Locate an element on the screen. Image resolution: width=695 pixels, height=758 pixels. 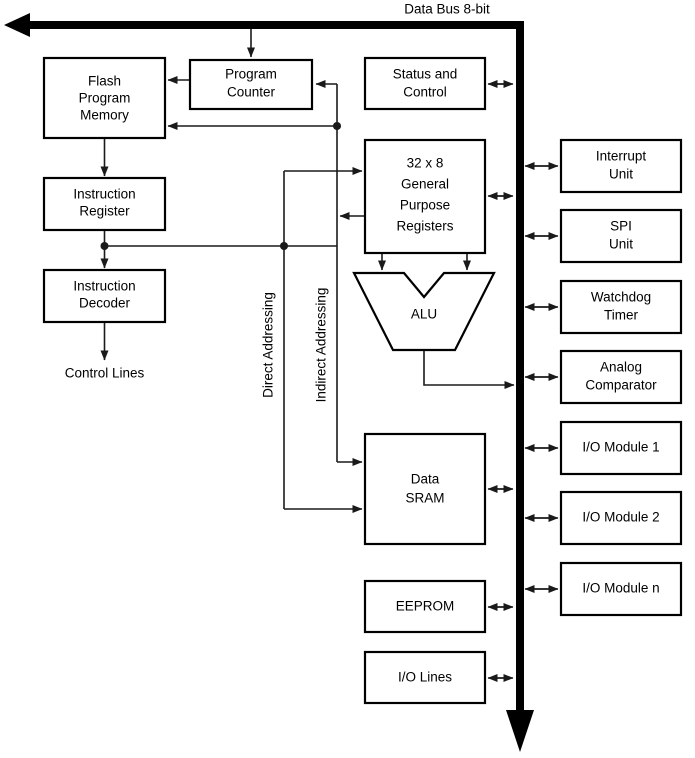
data-sram-label-line2: SRAM is located at coordinates (424, 498).